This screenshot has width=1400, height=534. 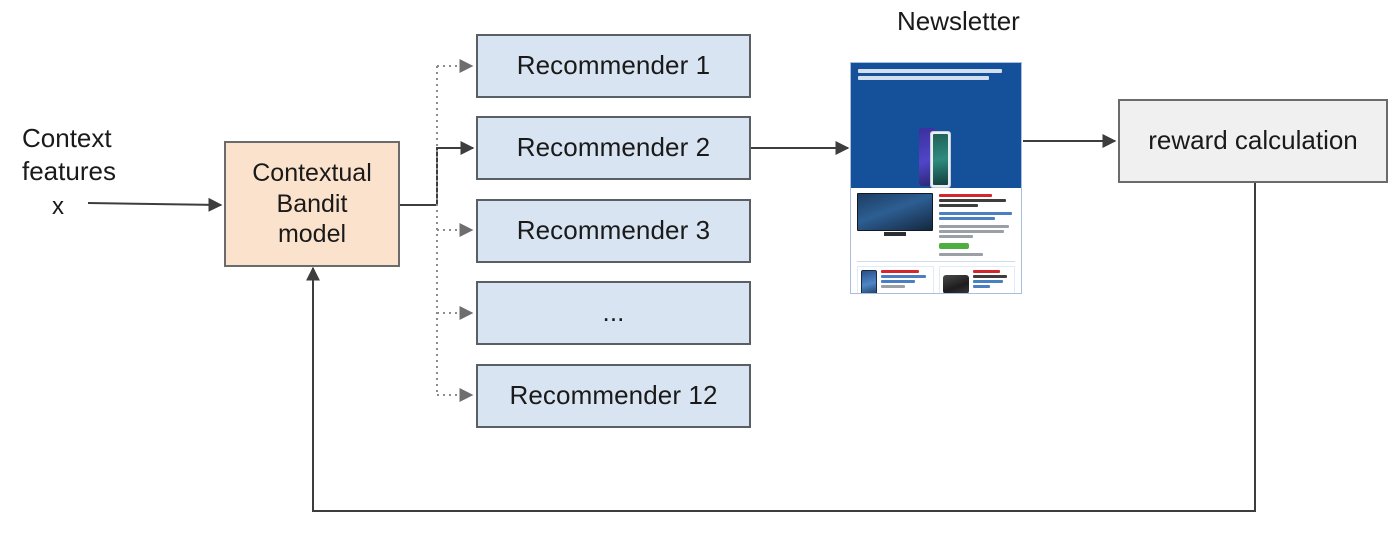 I want to click on contextual-bandit-model-box: Contextual Bandit model, so click(x=312, y=204).